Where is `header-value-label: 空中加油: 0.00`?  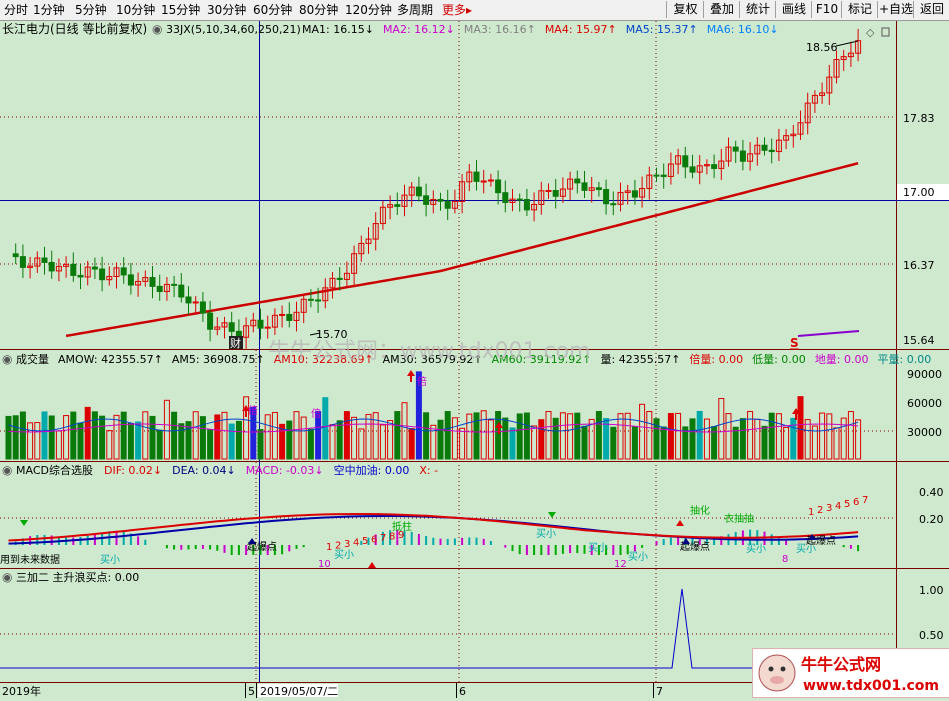
header-value-label: 空中加油: 0.00 is located at coordinates (372, 470).